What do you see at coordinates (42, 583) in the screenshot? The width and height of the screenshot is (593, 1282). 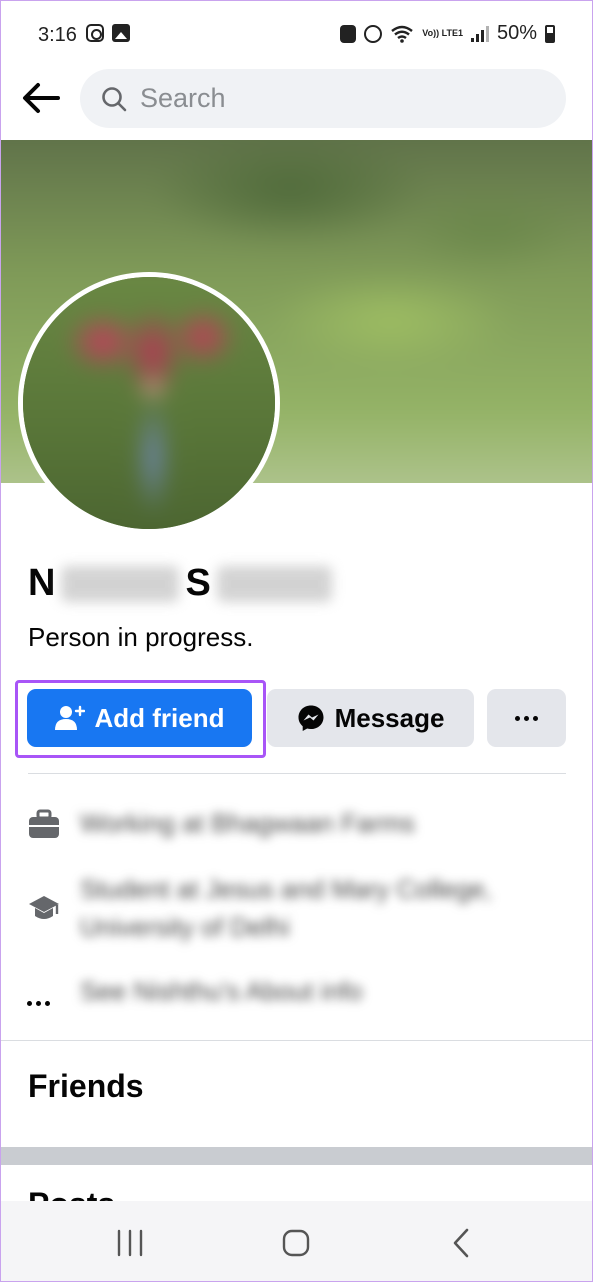 I see `profile-name-first-initial: N` at bounding box center [42, 583].